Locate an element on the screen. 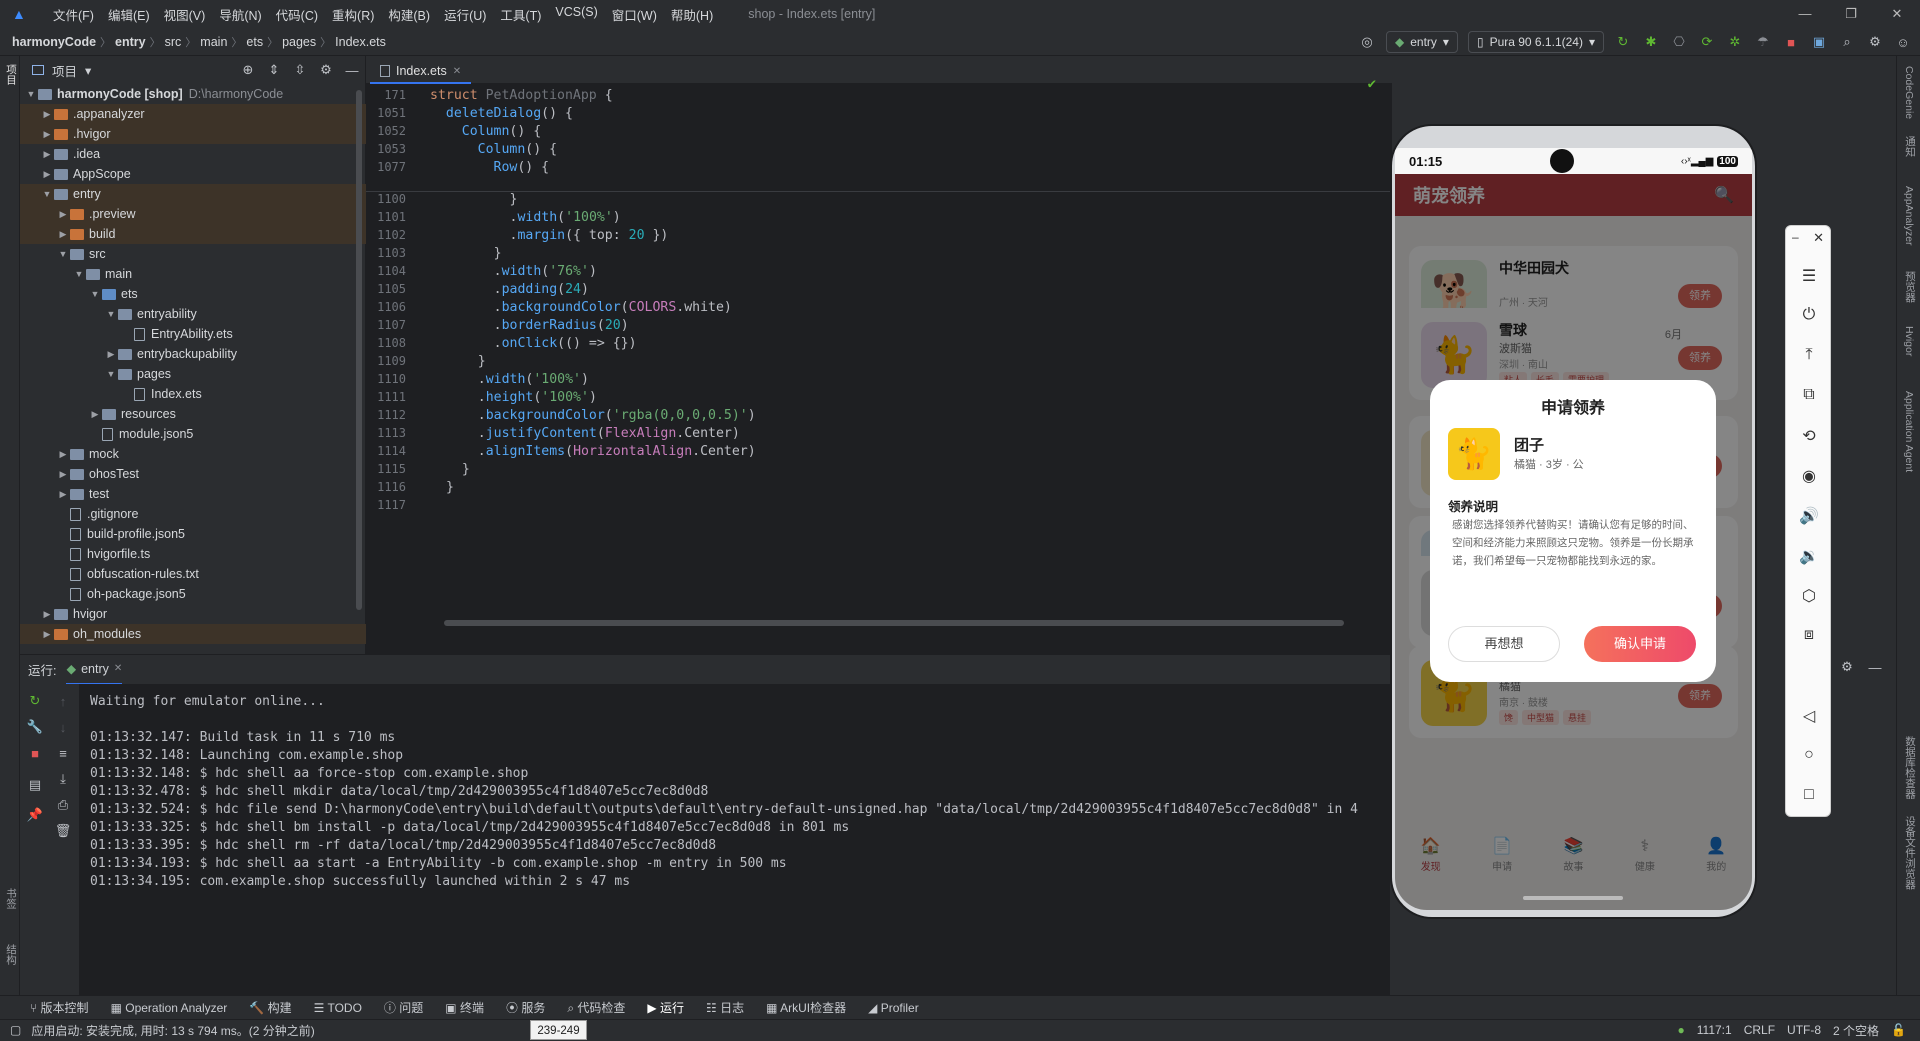  breadcrumb-item: main is located at coordinates (213, 42).